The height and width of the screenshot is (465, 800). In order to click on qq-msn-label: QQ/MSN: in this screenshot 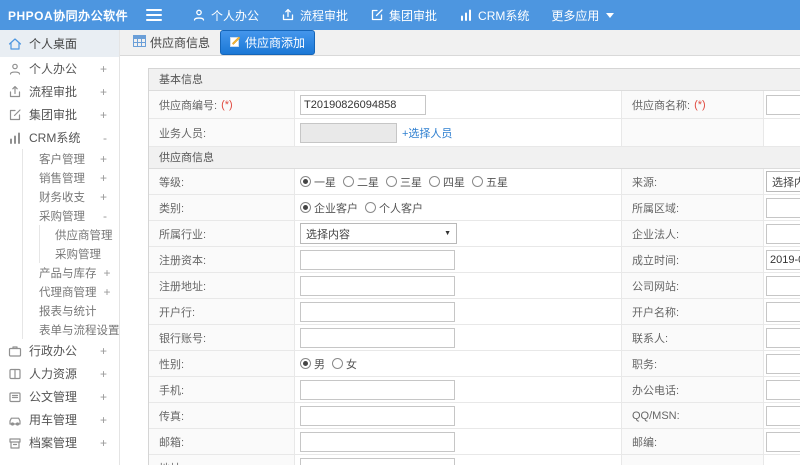, I will do `click(693, 415)`.